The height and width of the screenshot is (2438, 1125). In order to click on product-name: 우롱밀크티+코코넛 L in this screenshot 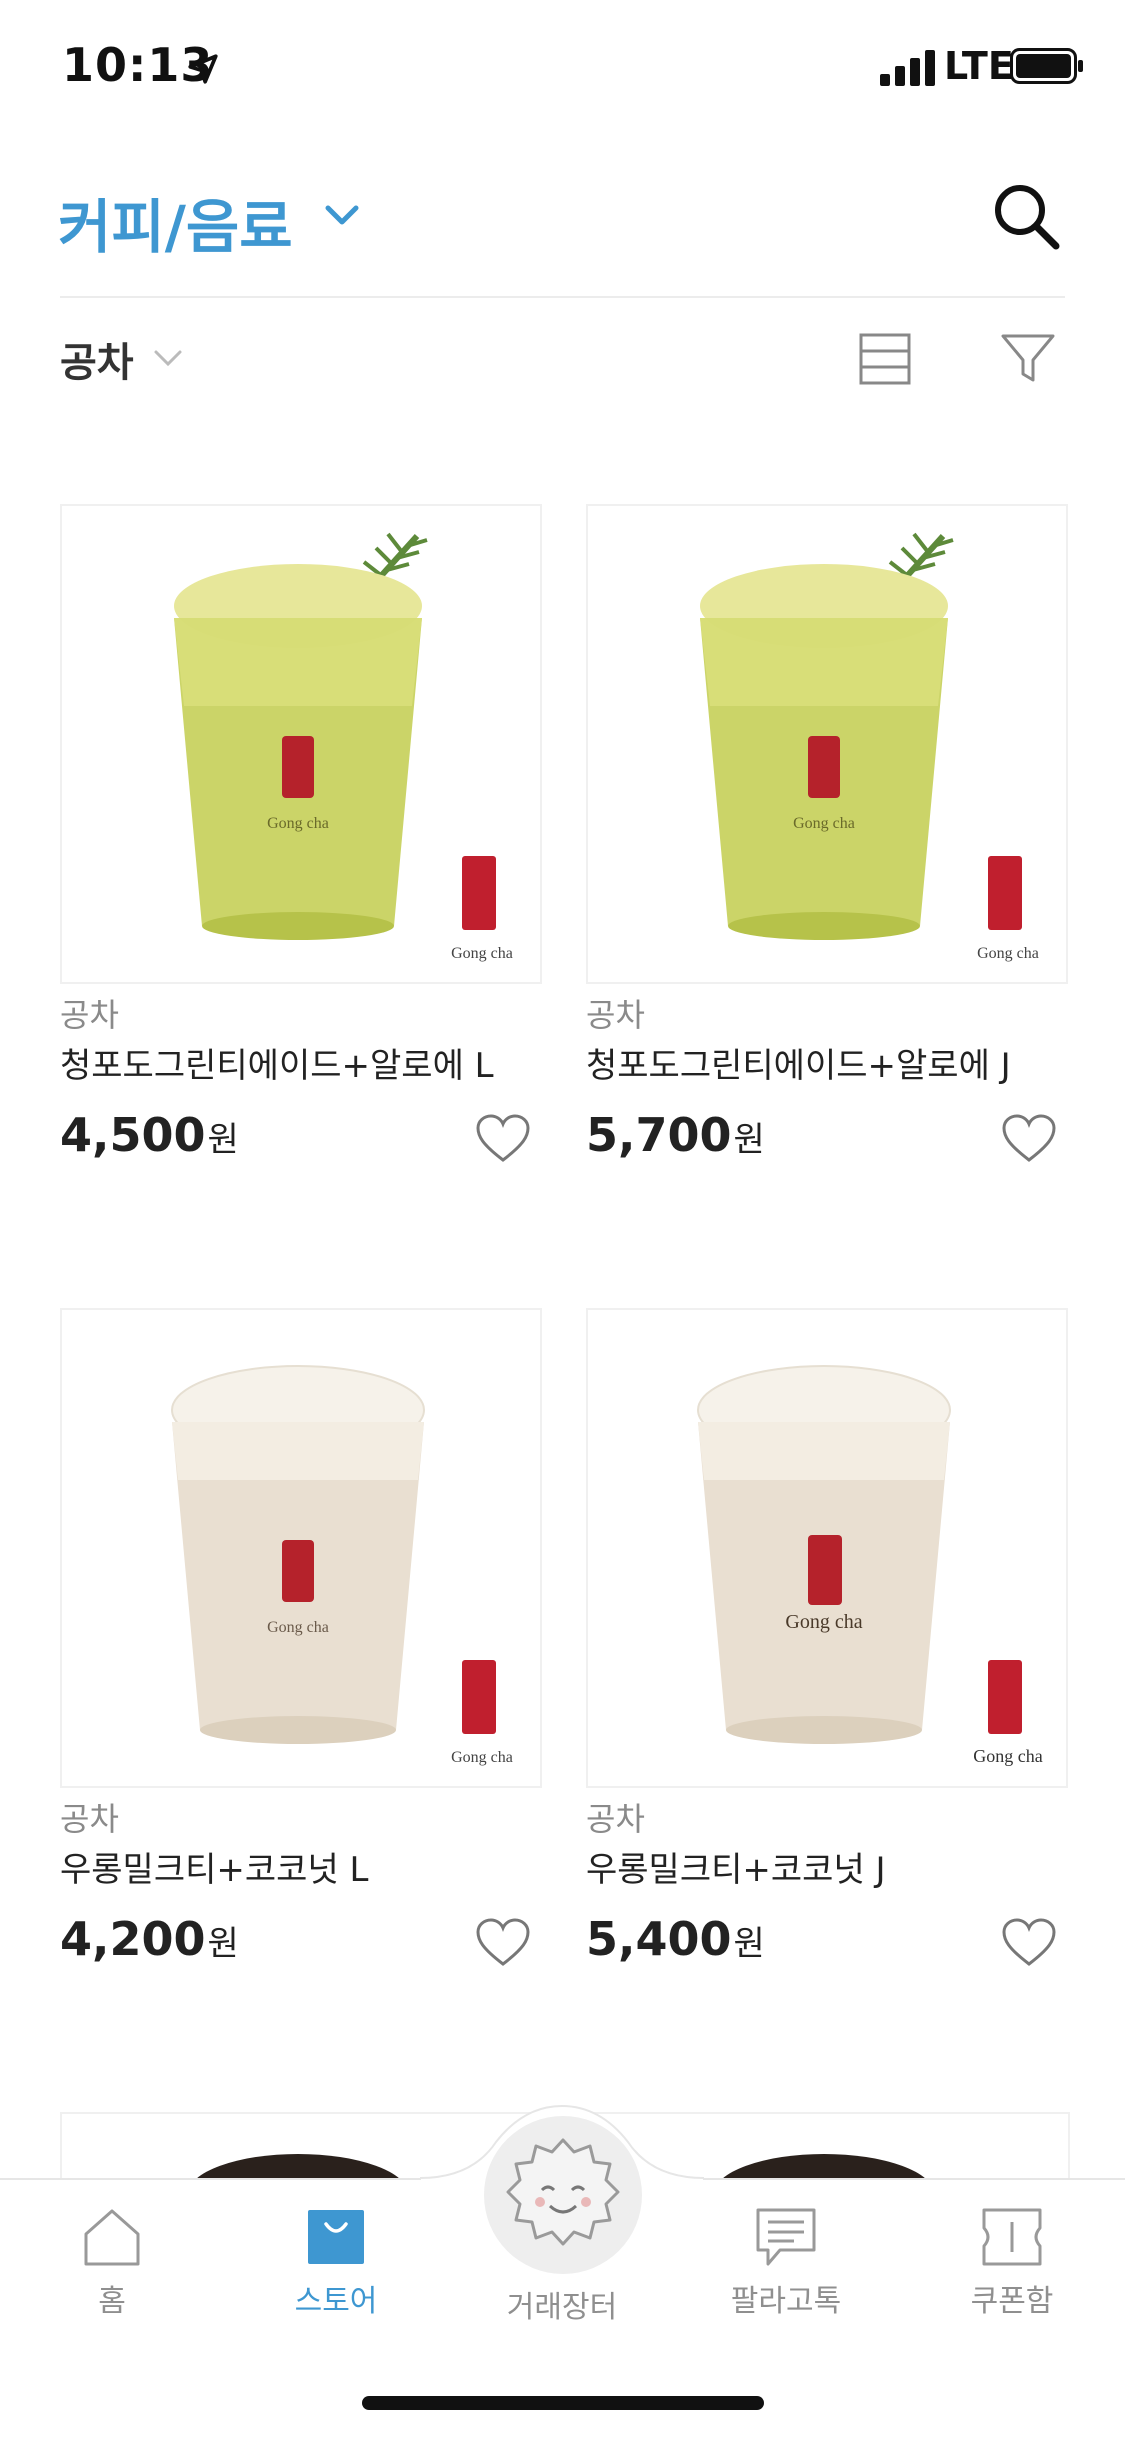, I will do `click(214, 1870)`.